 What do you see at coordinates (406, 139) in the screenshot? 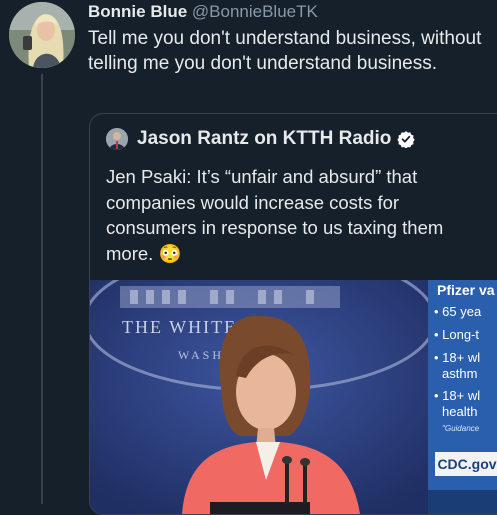
I see `verified-badge-icon` at bounding box center [406, 139].